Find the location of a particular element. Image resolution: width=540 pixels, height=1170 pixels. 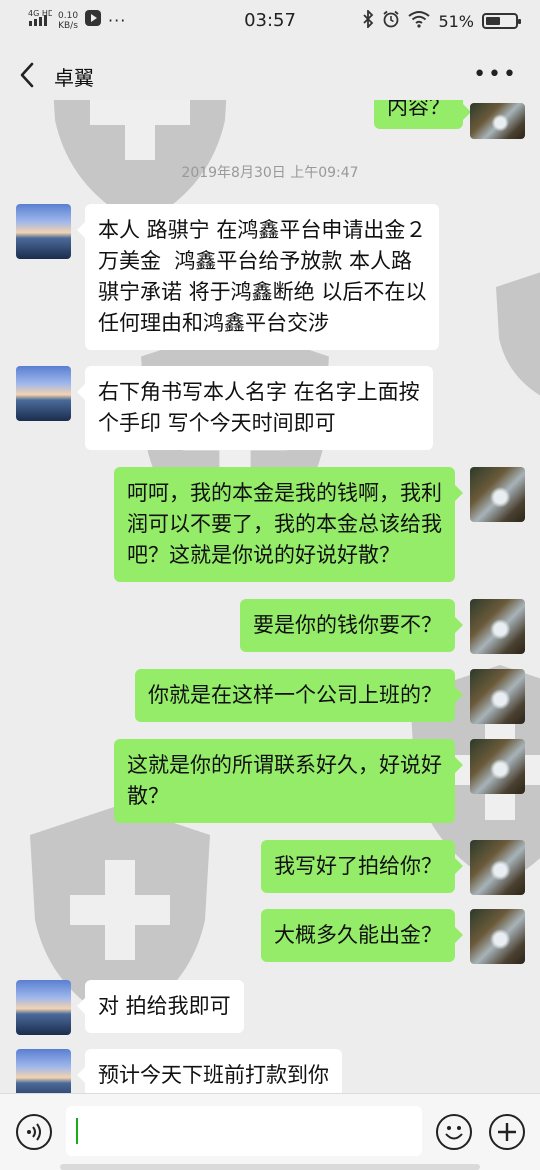

message-text: 骐宁承诺 将于鸿鑫断绝 以后不在以 is located at coordinates (262, 292).